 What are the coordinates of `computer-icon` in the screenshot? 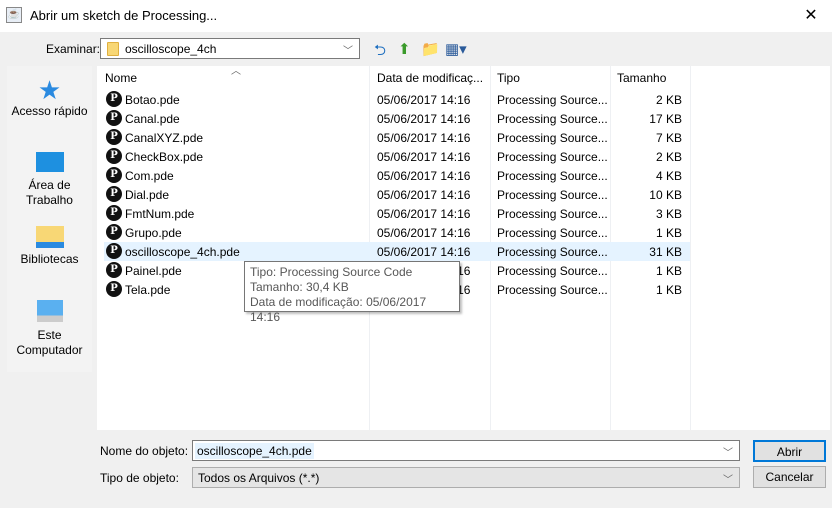 It's located at (49, 311).